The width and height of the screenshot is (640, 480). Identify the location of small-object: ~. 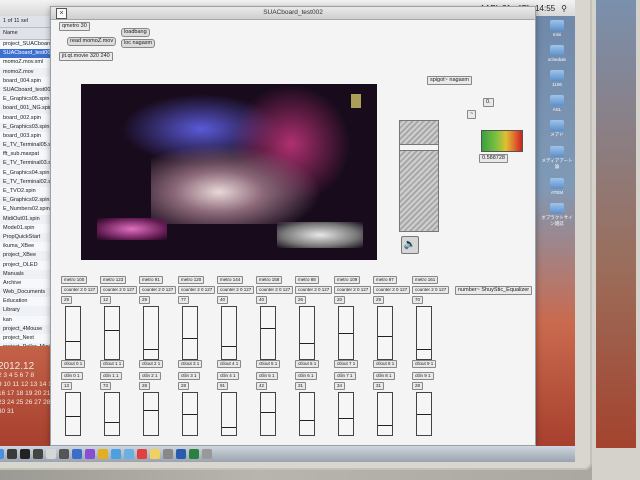
(472, 114).